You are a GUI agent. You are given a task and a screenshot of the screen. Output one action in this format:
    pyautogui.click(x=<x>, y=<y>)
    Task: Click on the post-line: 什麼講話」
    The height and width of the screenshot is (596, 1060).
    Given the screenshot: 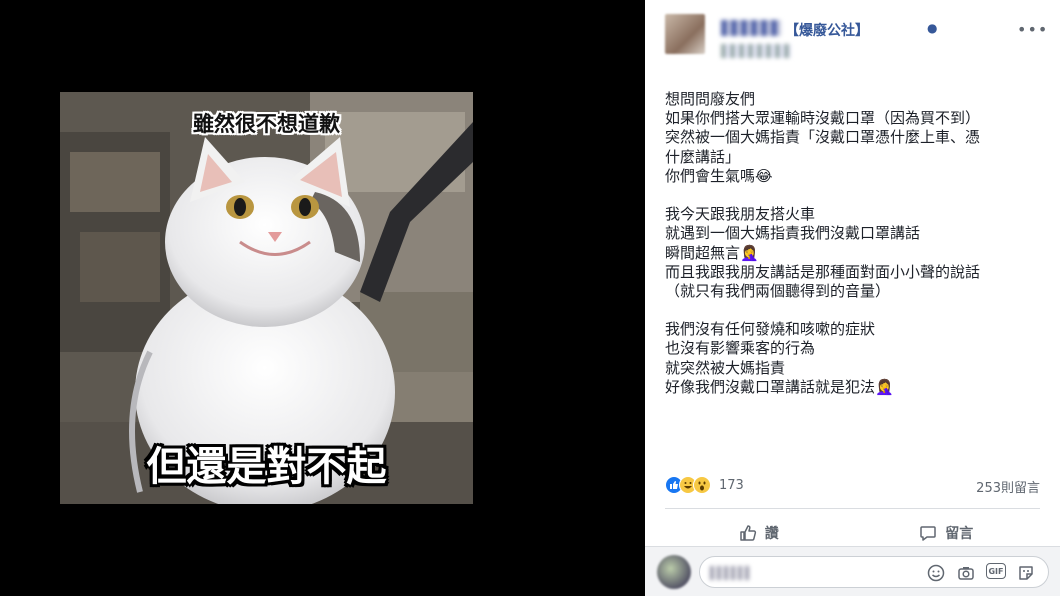 What is the action you would take?
    pyautogui.click(x=703, y=156)
    